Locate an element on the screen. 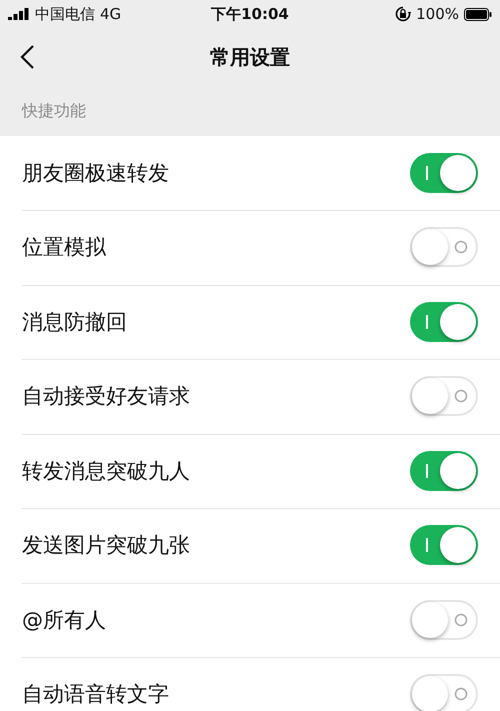 The width and height of the screenshot is (500, 711). setting-label: 自动接受好友请求 is located at coordinates (106, 396).